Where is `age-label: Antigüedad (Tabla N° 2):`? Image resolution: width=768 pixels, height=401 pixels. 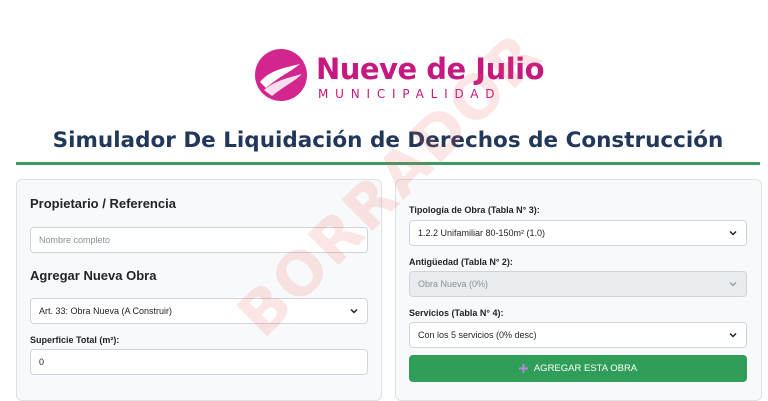
age-label: Antigüedad (Tabla N° 2): is located at coordinates (461, 262).